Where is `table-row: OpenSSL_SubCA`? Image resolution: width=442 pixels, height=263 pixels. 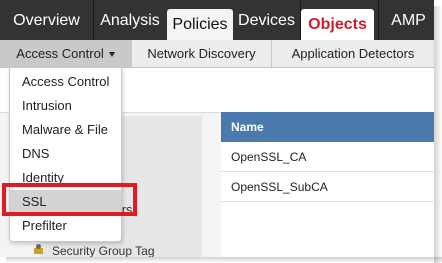 table-row: OpenSSL_SubCA is located at coordinates (327, 187).